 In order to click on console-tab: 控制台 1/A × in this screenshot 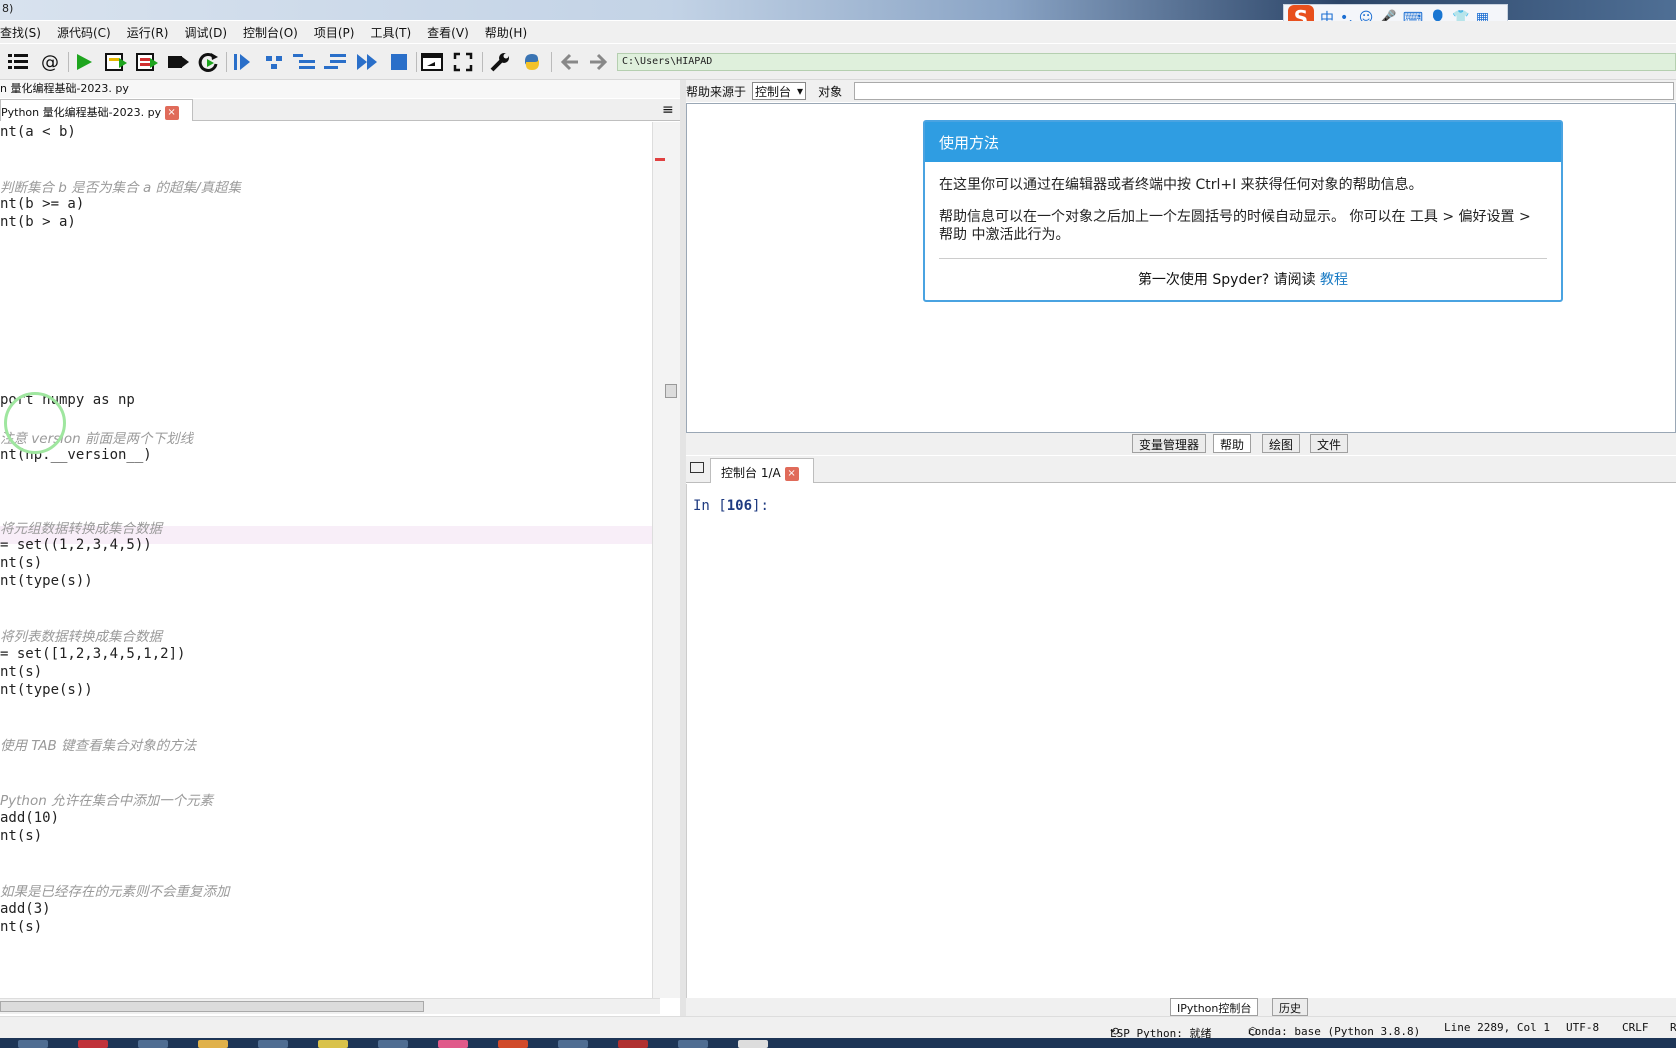, I will do `click(762, 470)`.